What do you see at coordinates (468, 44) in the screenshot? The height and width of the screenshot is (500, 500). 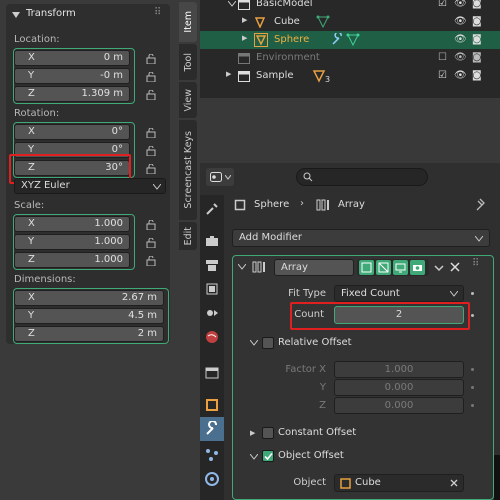 I see `restriction-toggles: ☑ 👁 ◙ 👁 ◙ 👁 ◙ ☐ 👁 ◙ ☑ 👁 ◙` at bounding box center [468, 44].